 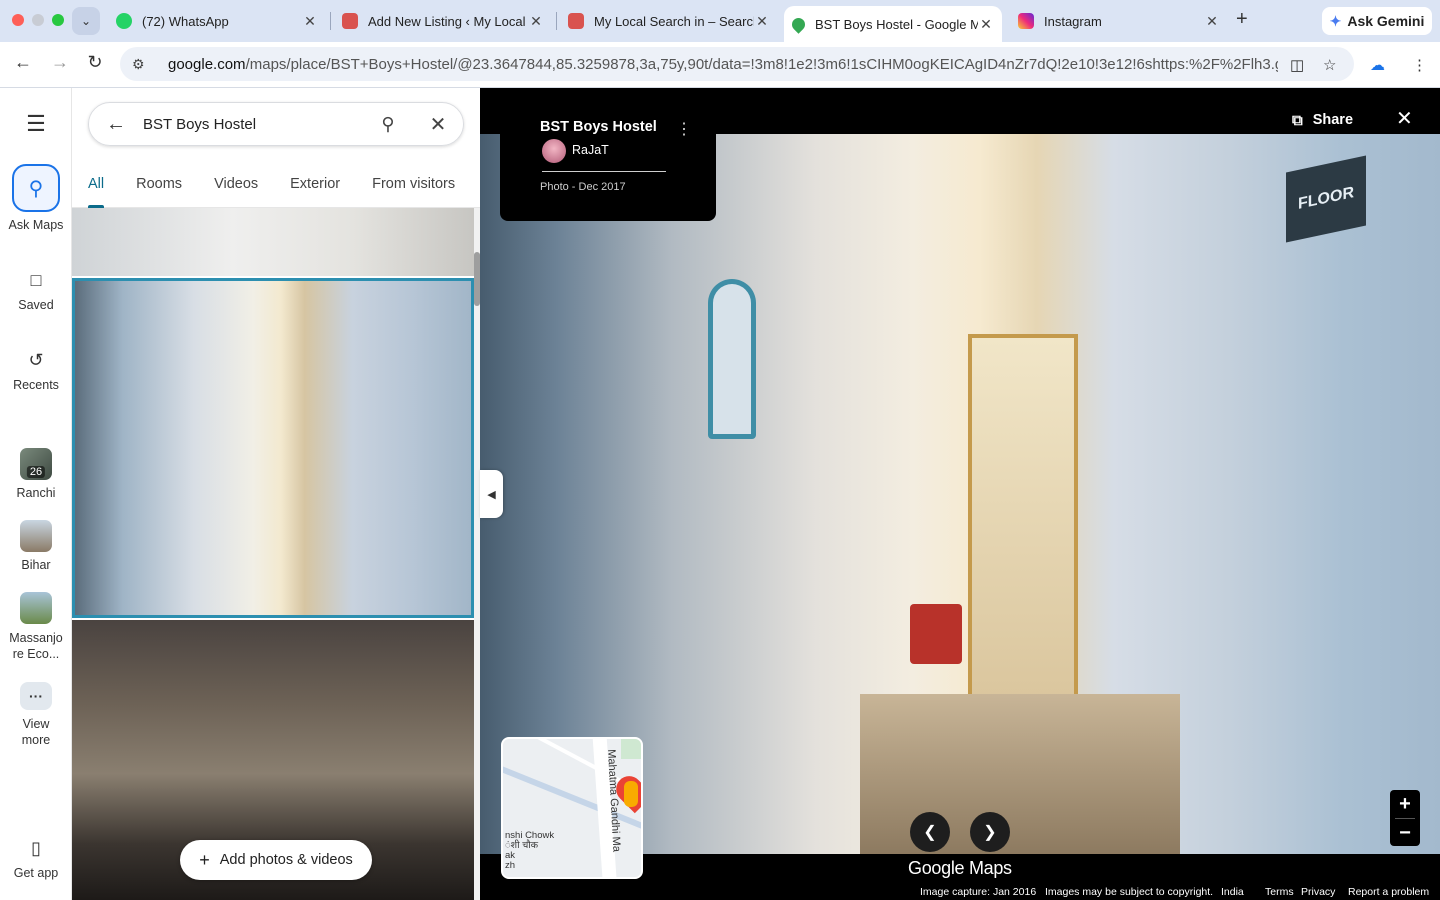 I want to click on kebab-icon: ⋮, so click(x=684, y=129).